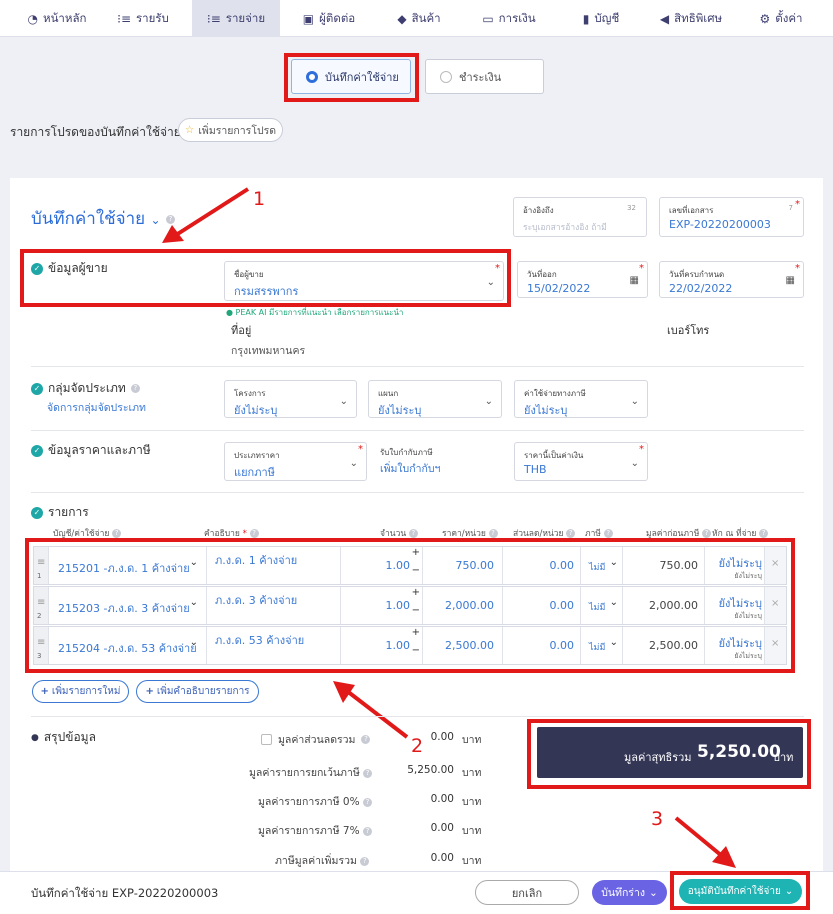 This screenshot has width=833, height=914. What do you see at coordinates (128, 605) in the screenshot?
I see `account-select: 215203 -ภ.ง.ด. 3 ค้างจ่าย ⌄` at bounding box center [128, 605].